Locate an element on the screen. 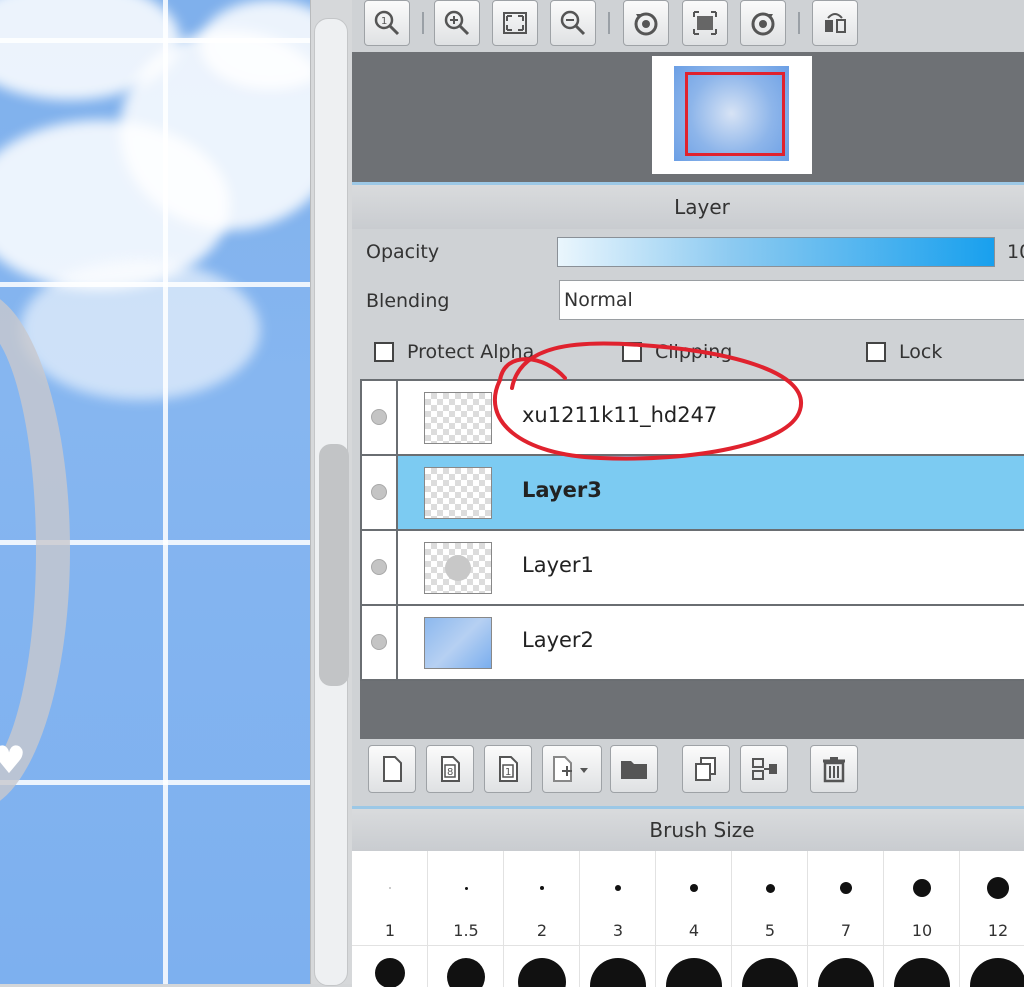 This screenshot has height=987, width=1024. clipping-label: Clipping is located at coordinates (694, 352).